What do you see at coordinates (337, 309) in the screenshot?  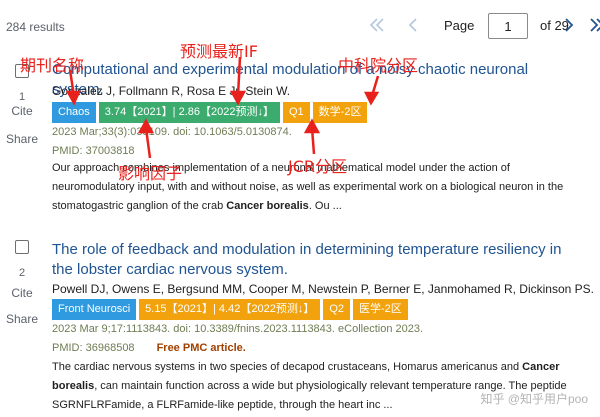 I see `jcr-badge: Q2` at bounding box center [337, 309].